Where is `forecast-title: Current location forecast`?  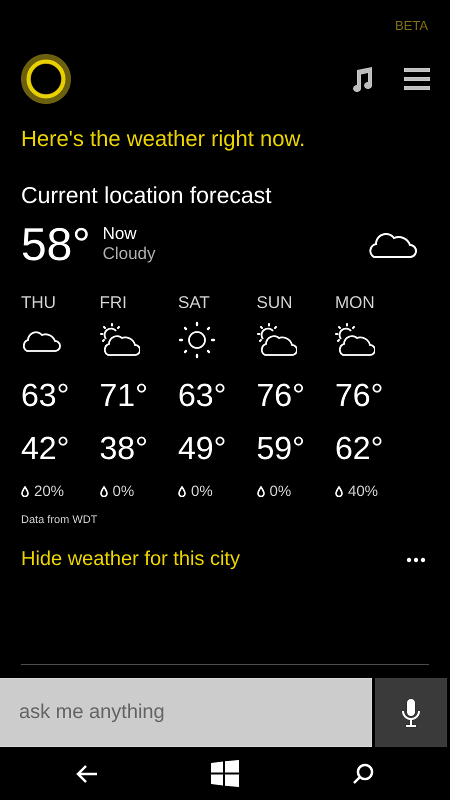
forecast-title: Current location forecast is located at coordinates (146, 195).